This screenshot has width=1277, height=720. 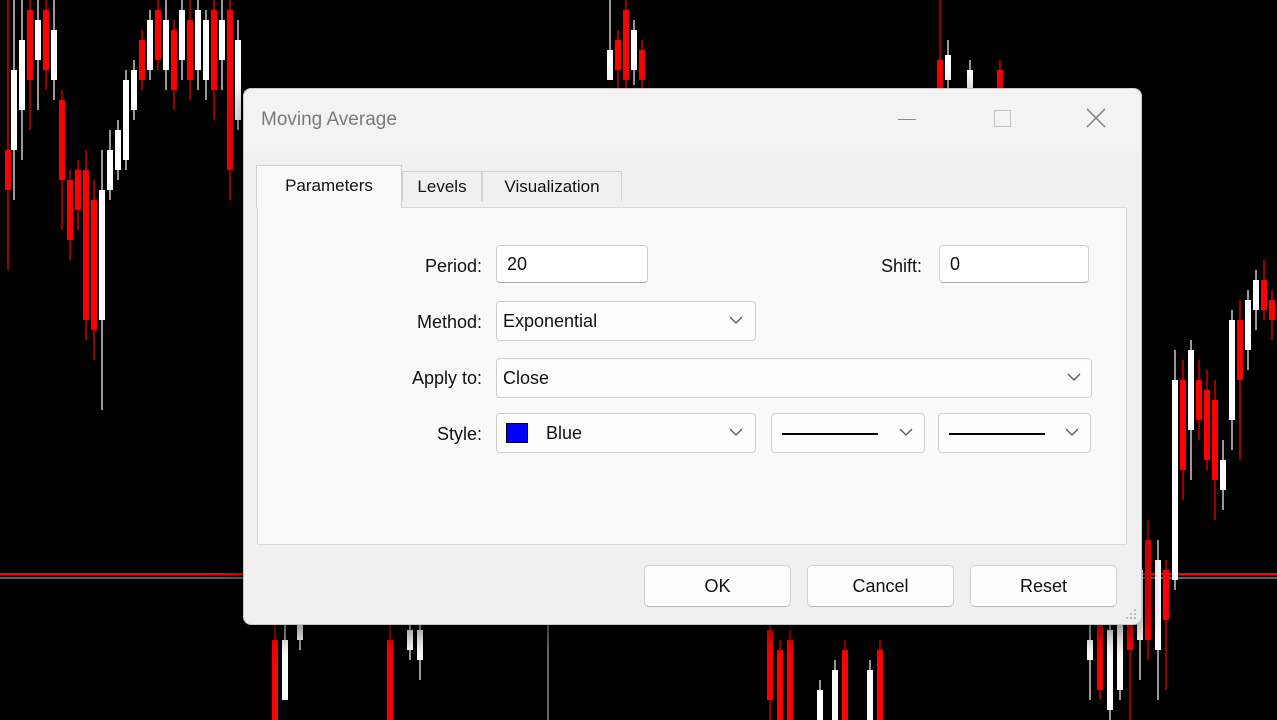 What do you see at coordinates (626, 321) in the screenshot?
I see `method-select: Exponential` at bounding box center [626, 321].